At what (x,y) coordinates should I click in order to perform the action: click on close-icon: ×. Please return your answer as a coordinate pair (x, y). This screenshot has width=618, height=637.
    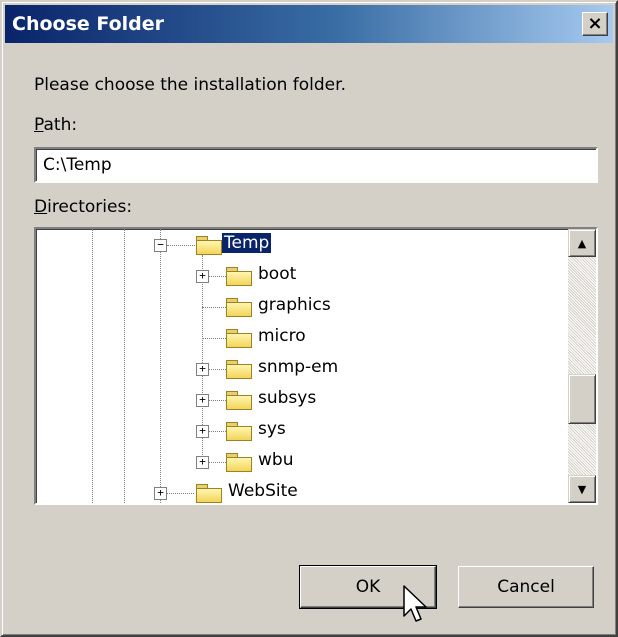
    Looking at the image, I should click on (595, 23).